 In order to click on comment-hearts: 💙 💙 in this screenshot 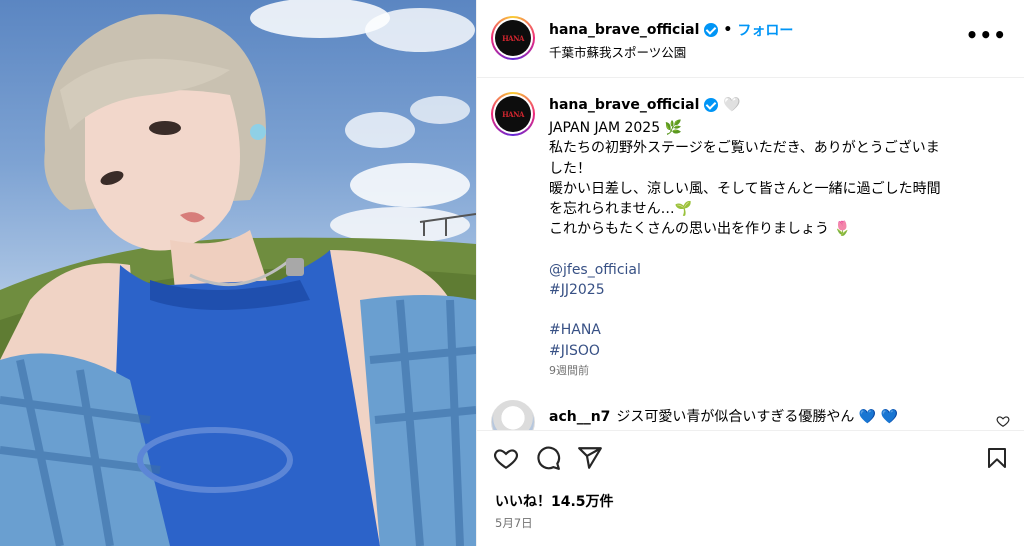, I will do `click(878, 417)`.